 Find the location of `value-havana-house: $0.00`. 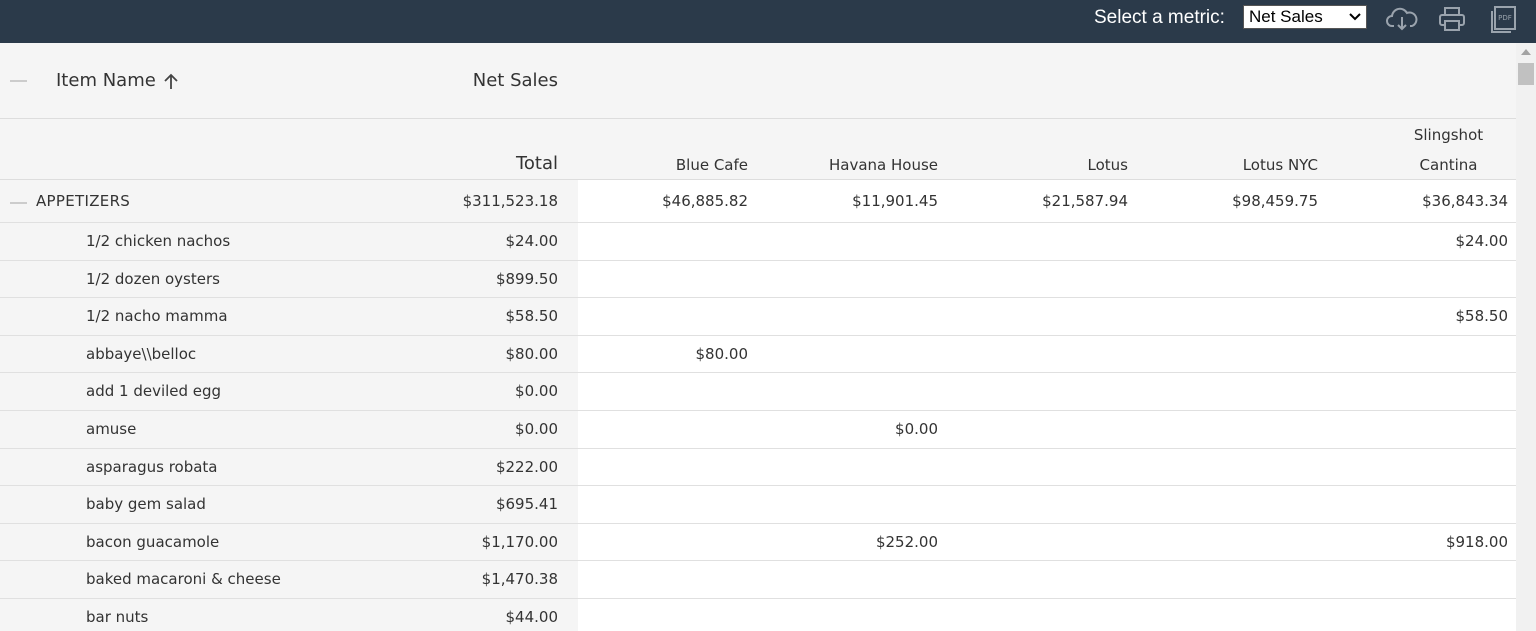

value-havana-house: $0.00 is located at coordinates (916, 429).